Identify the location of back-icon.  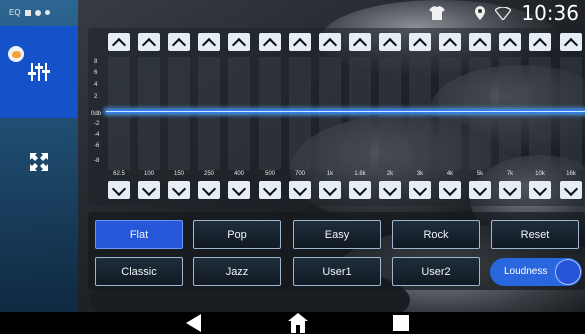
(194, 323).